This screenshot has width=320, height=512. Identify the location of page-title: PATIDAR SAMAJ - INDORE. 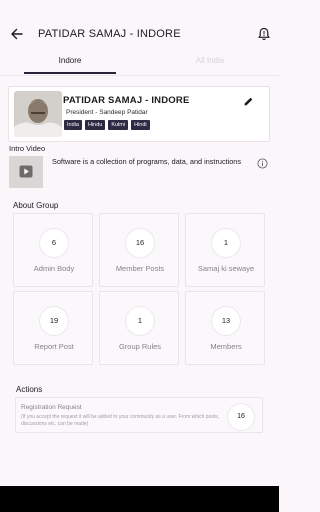
(109, 34).